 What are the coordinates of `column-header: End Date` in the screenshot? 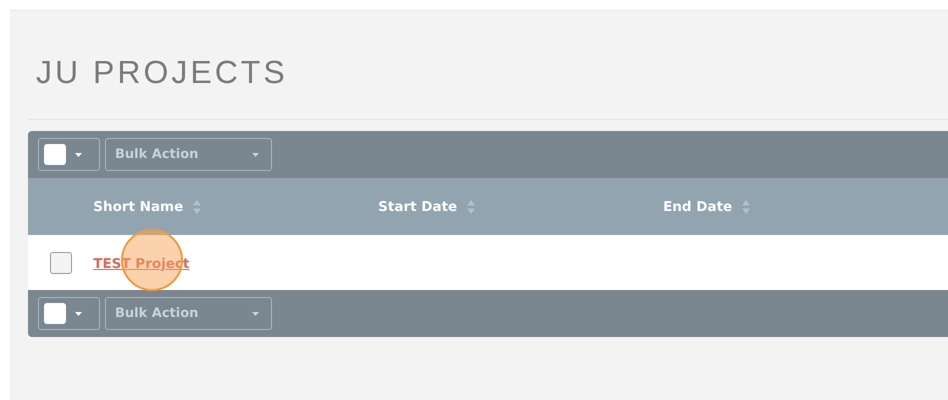 It's located at (697, 206).